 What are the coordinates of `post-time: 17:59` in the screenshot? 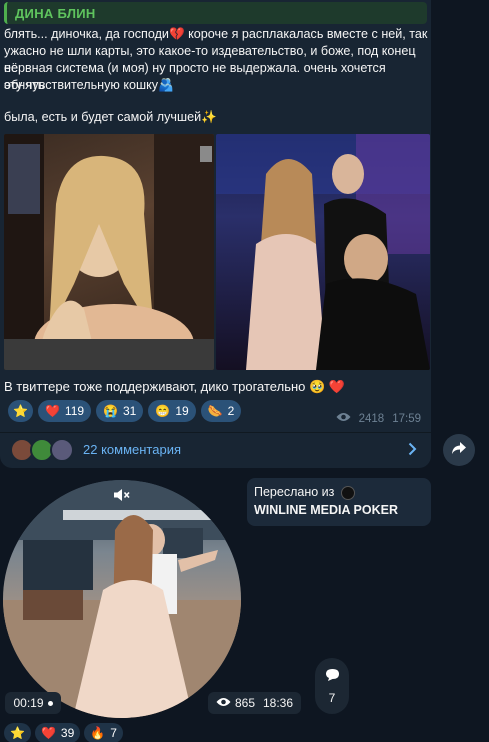 It's located at (406, 418).